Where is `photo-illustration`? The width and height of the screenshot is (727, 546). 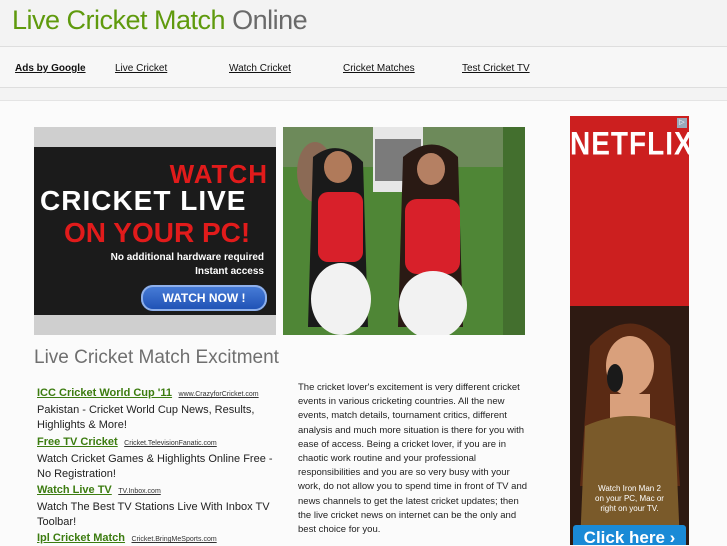 photo-illustration is located at coordinates (404, 231).